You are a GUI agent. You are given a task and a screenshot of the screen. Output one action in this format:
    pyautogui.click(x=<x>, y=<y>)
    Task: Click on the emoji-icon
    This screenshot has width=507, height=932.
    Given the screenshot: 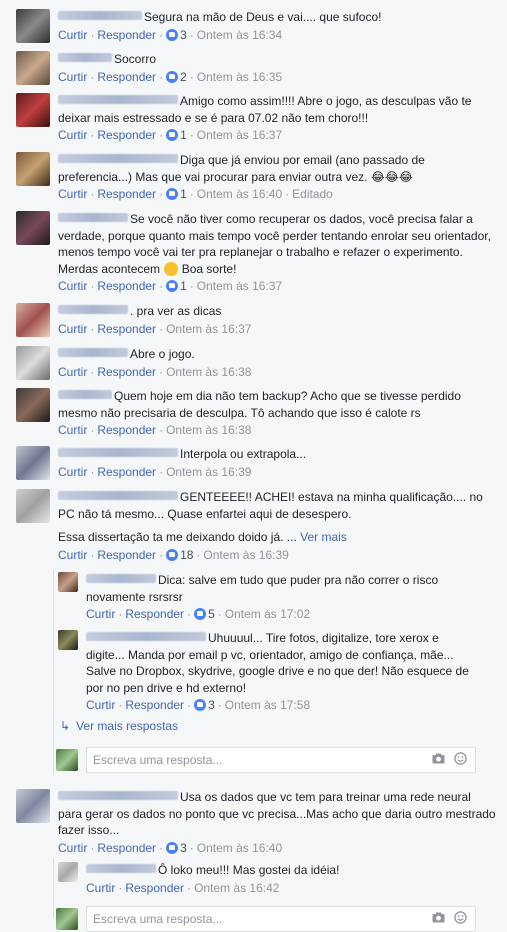 What is the action you would take?
    pyautogui.click(x=460, y=758)
    